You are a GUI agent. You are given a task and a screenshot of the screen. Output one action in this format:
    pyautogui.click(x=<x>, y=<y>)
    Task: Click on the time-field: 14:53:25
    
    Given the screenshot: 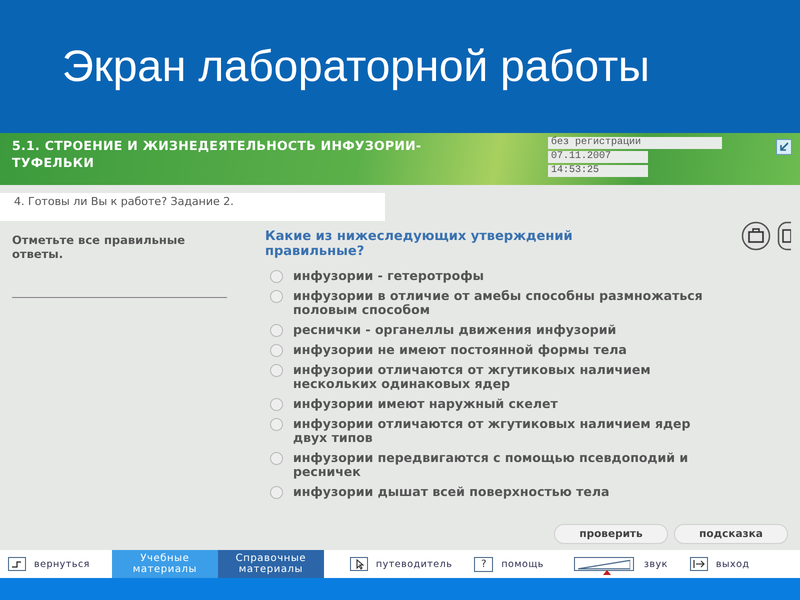 What is the action you would take?
    pyautogui.click(x=598, y=171)
    